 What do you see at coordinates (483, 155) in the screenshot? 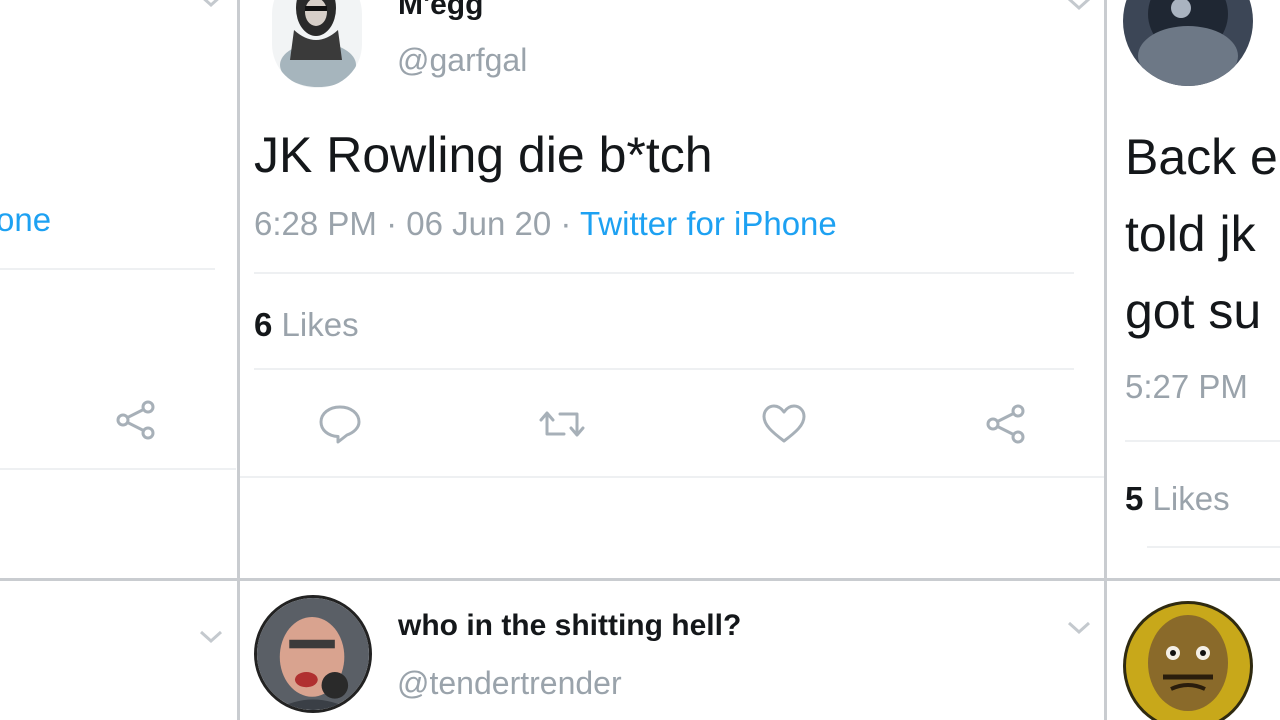
I see `tweet-text: JK Rowling die b*tch` at bounding box center [483, 155].